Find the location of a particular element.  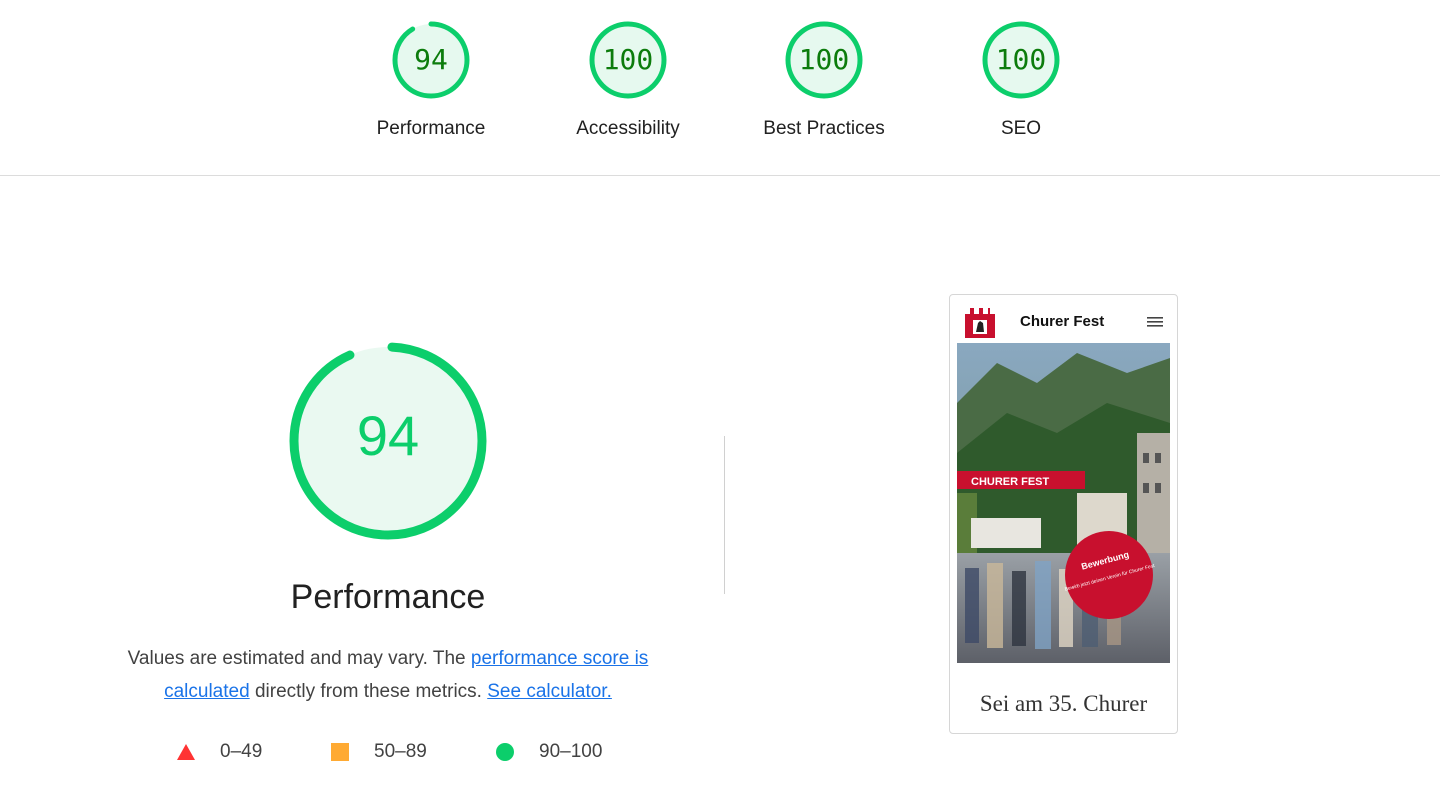

triangle-icon is located at coordinates (186, 752).